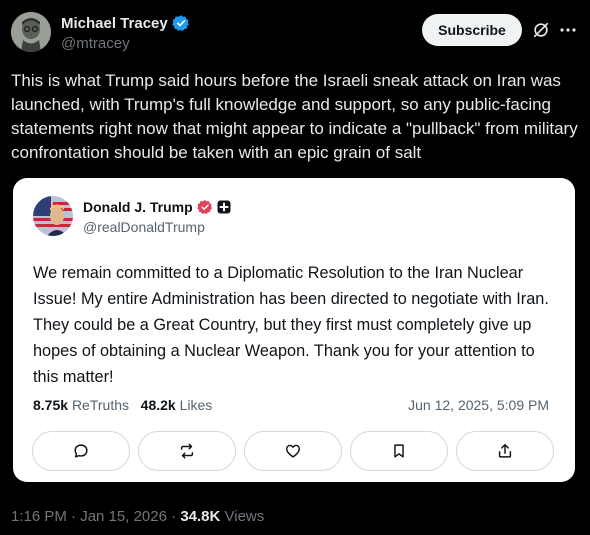 The height and width of the screenshot is (535, 590). I want to click on author-handle: @mtracey, so click(125, 43).